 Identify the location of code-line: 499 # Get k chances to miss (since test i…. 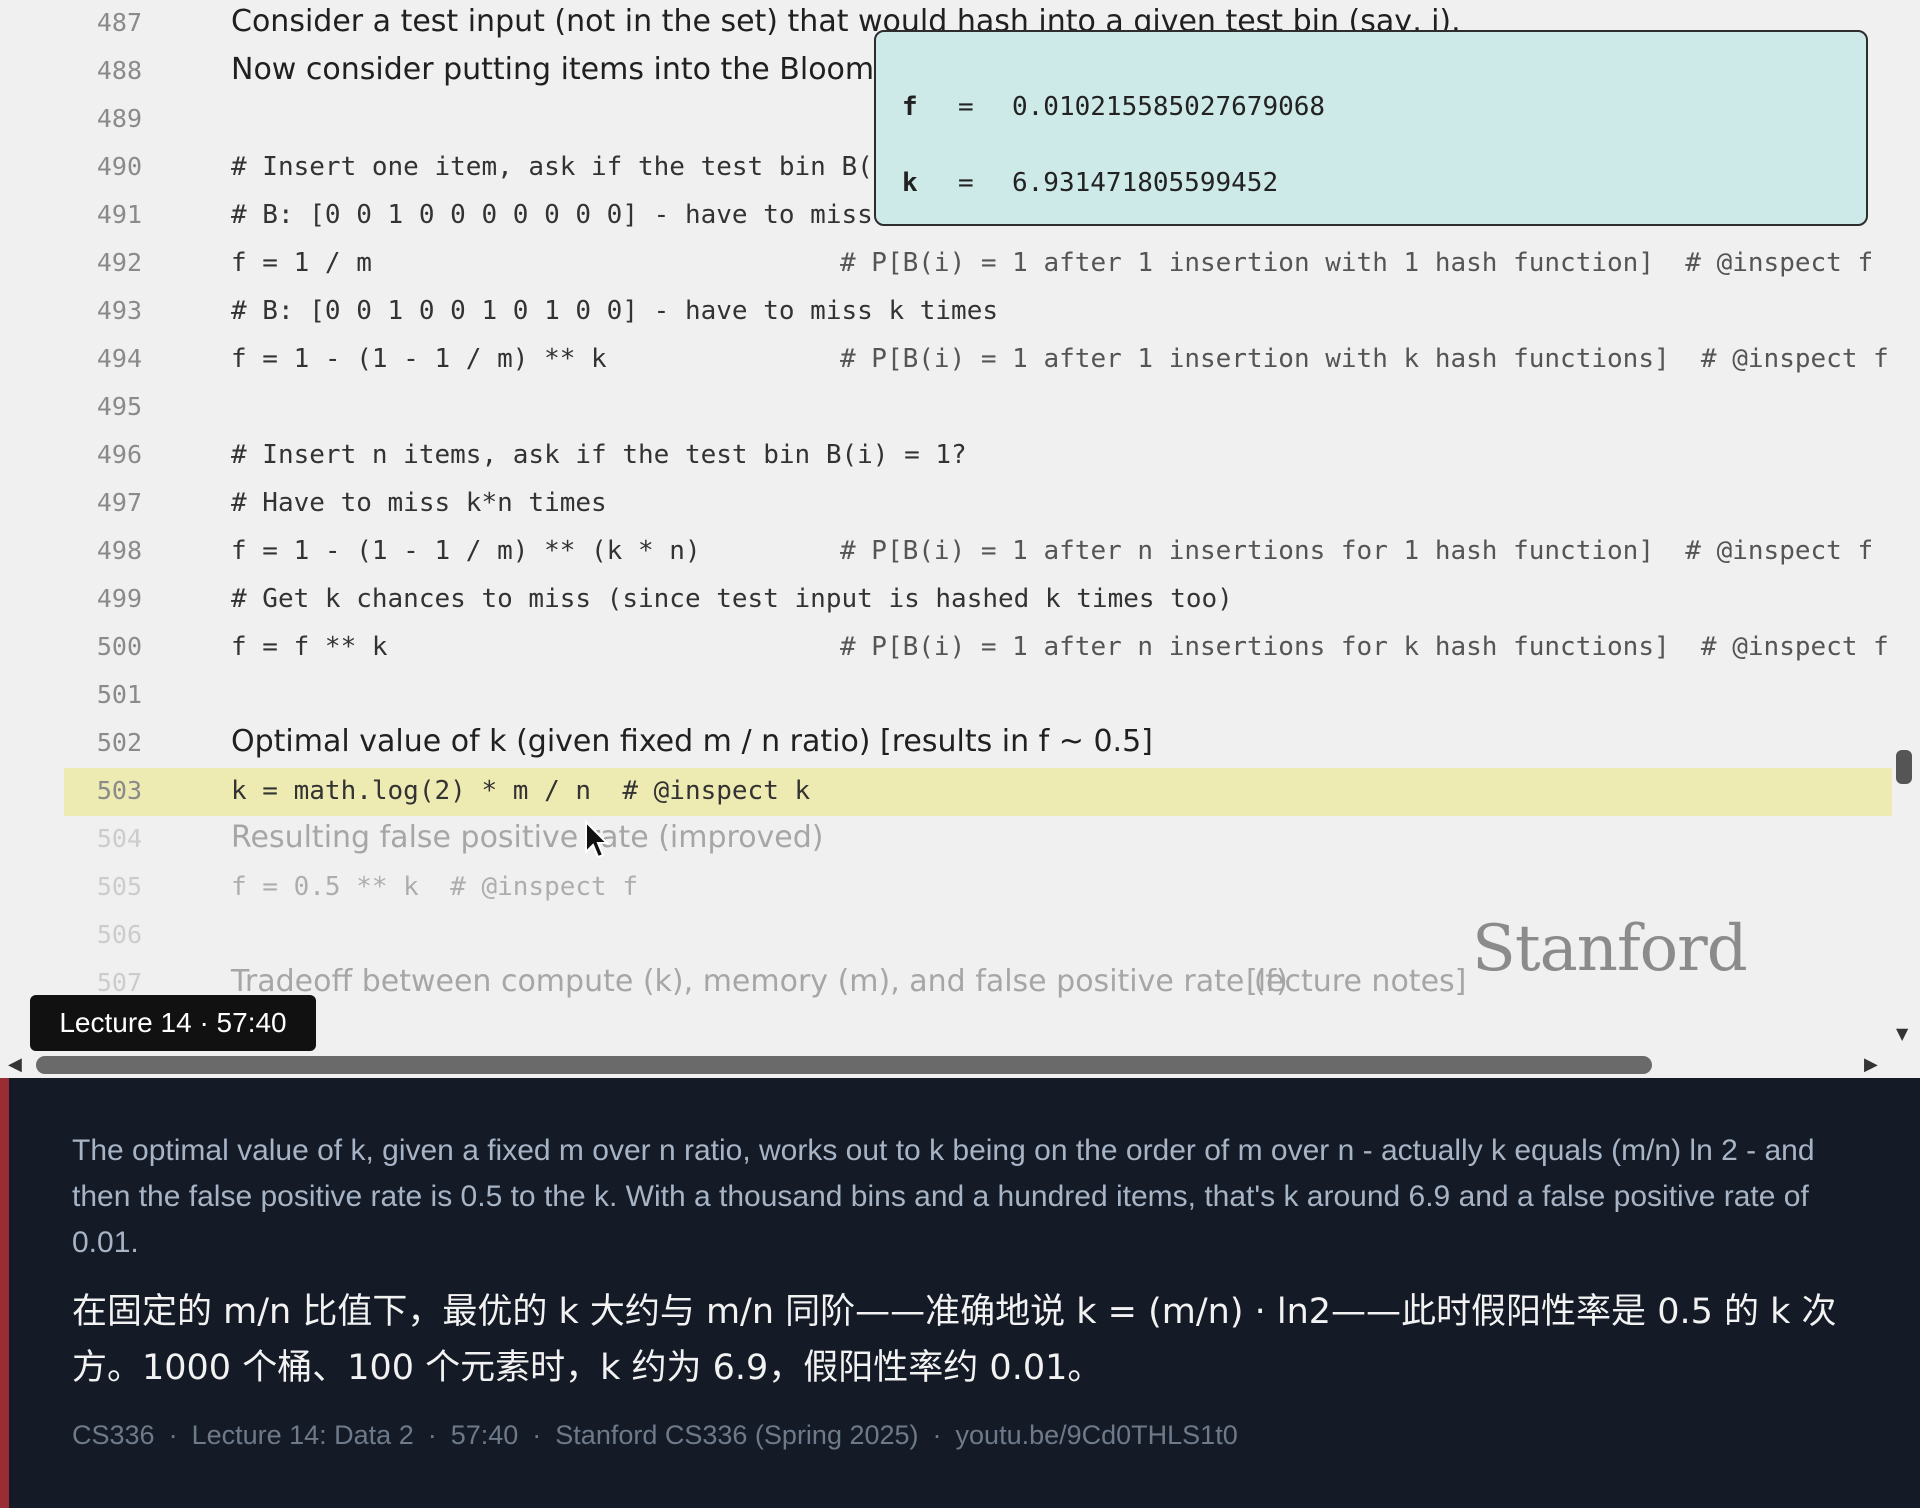
(950, 600).